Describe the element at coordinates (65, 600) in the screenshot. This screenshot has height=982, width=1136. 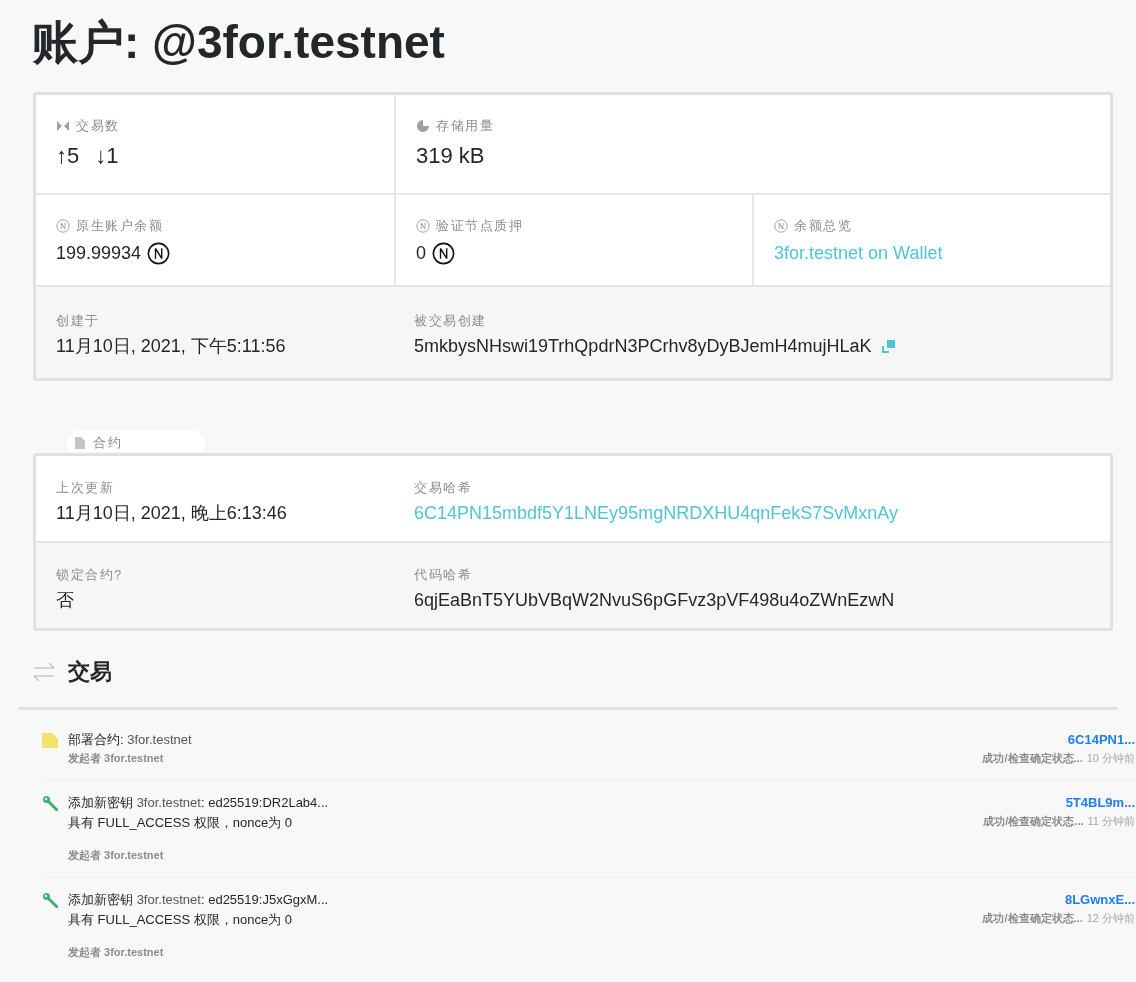
I see `field-value: 否` at that location.